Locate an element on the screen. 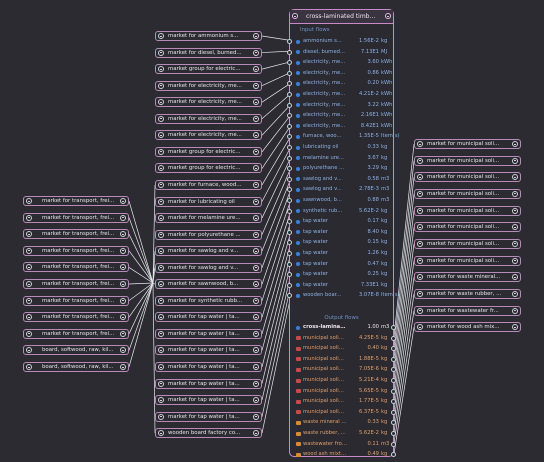 The width and height of the screenshot is (544, 462). input-flow-row: furnace, woo... 1.35E-5 Item(s) is located at coordinates (343, 136).